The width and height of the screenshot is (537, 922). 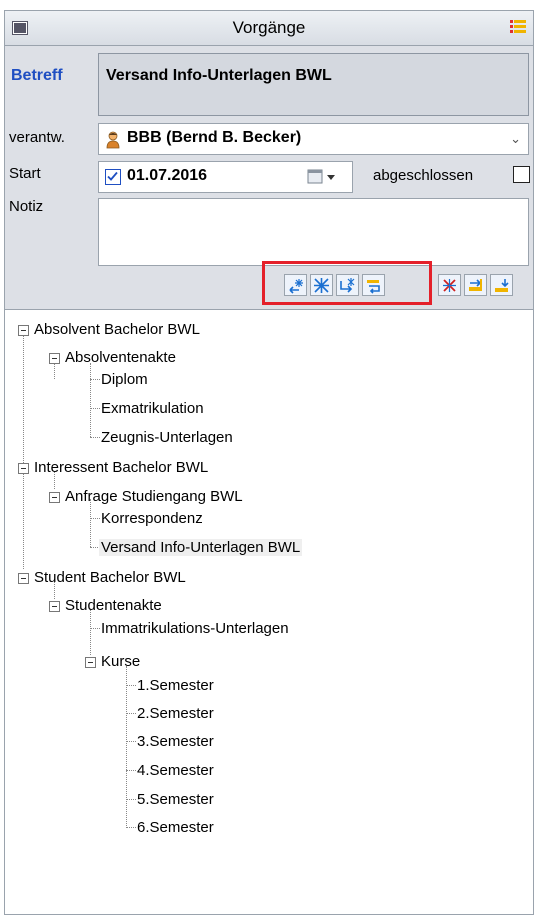 I want to click on checkmark-icon, so click(x=112, y=176).